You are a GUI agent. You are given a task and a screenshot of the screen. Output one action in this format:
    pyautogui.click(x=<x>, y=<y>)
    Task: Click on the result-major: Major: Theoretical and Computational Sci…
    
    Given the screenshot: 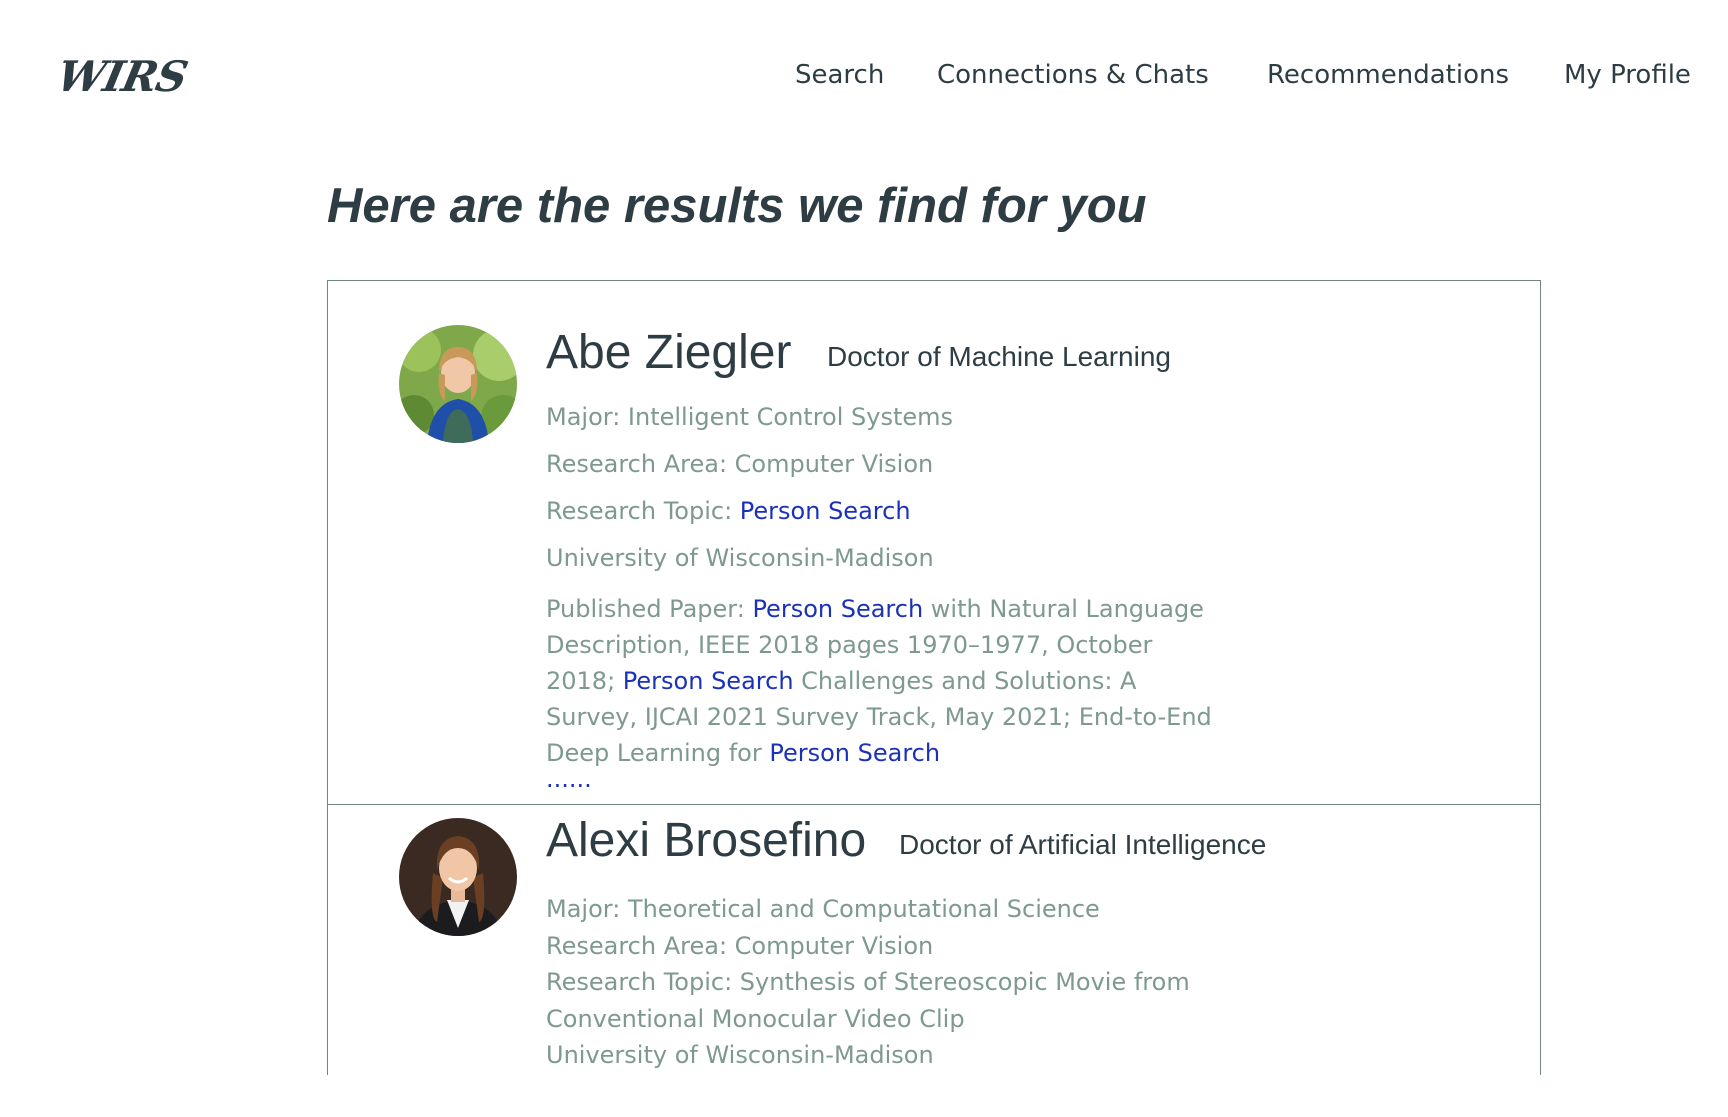 What is the action you would take?
    pyautogui.click(x=823, y=909)
    